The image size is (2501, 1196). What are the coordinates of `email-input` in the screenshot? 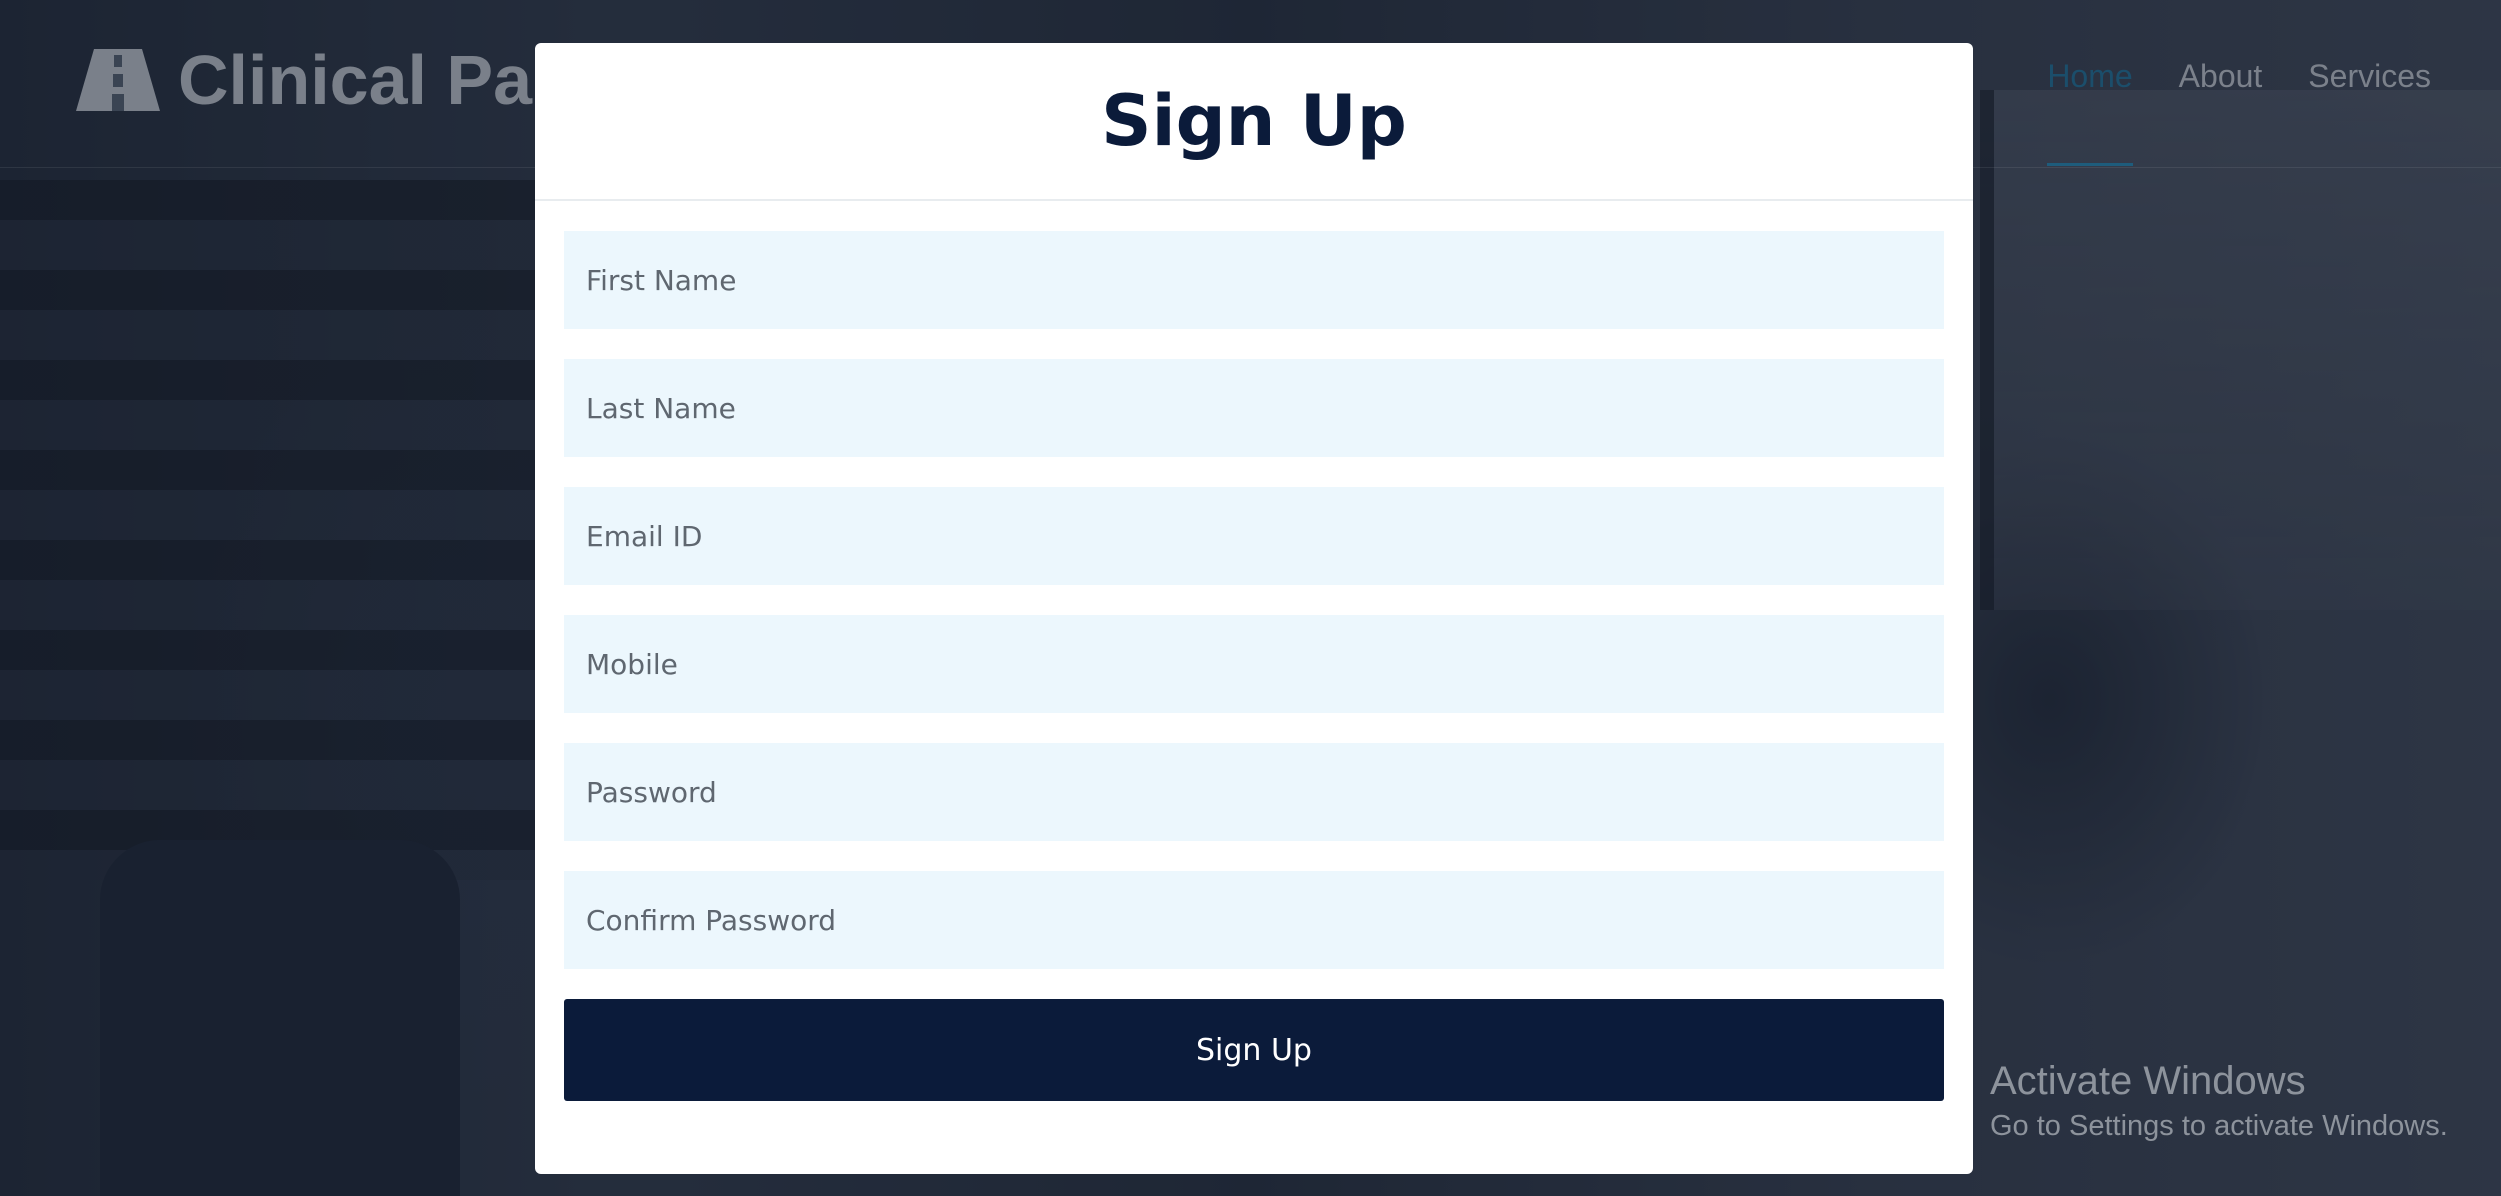 It's located at (1254, 536).